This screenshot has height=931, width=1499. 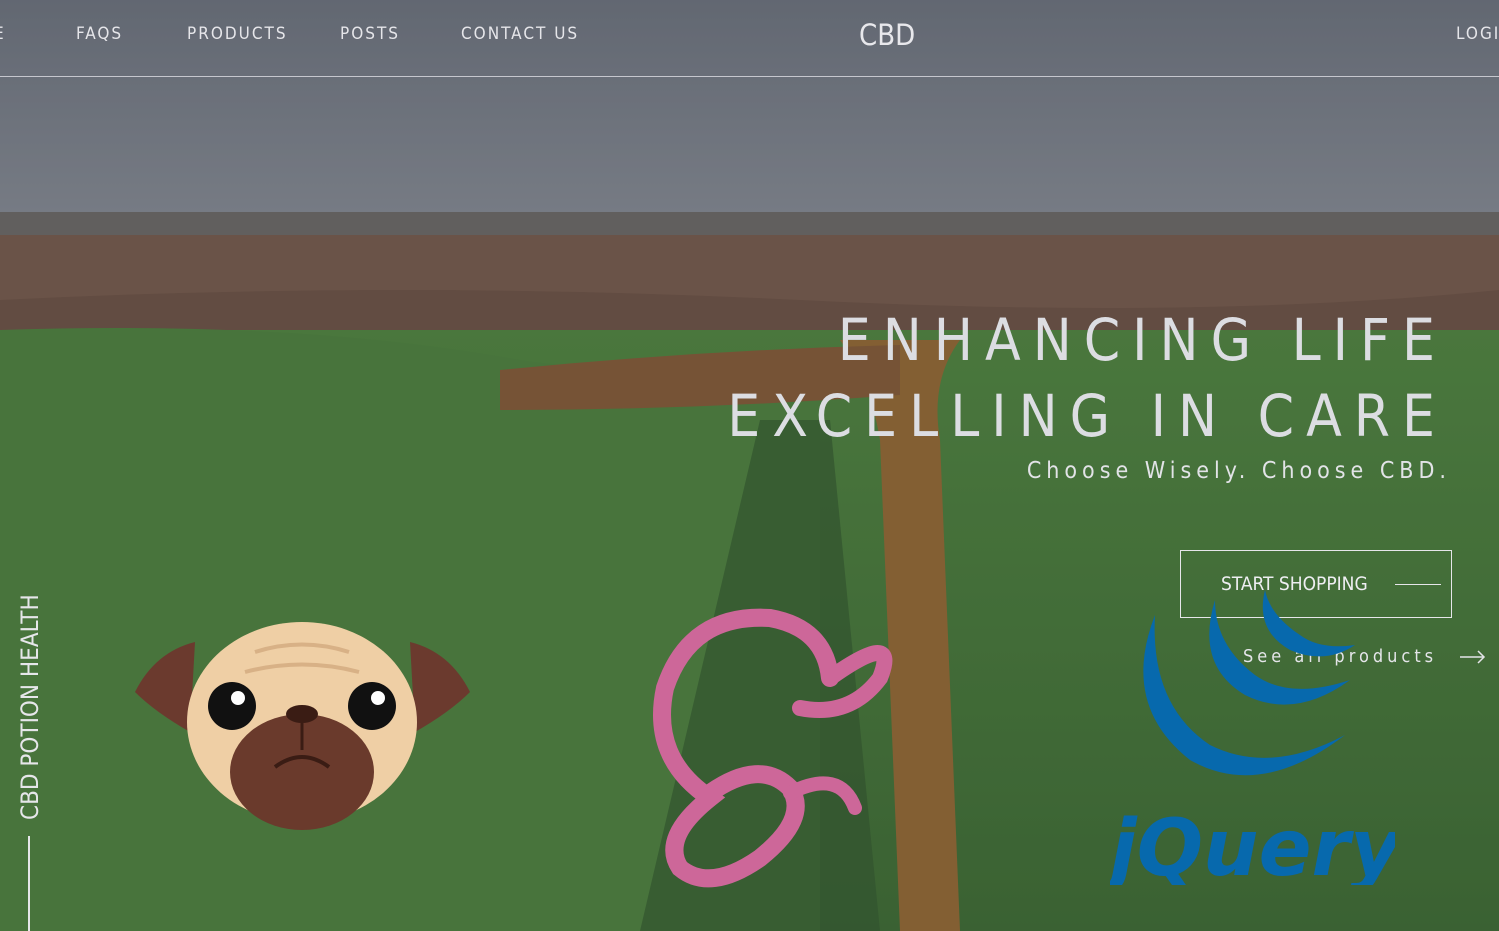 I want to click on hero-subtitle: Choose Wisely. Choose CBD., so click(x=1238, y=471).